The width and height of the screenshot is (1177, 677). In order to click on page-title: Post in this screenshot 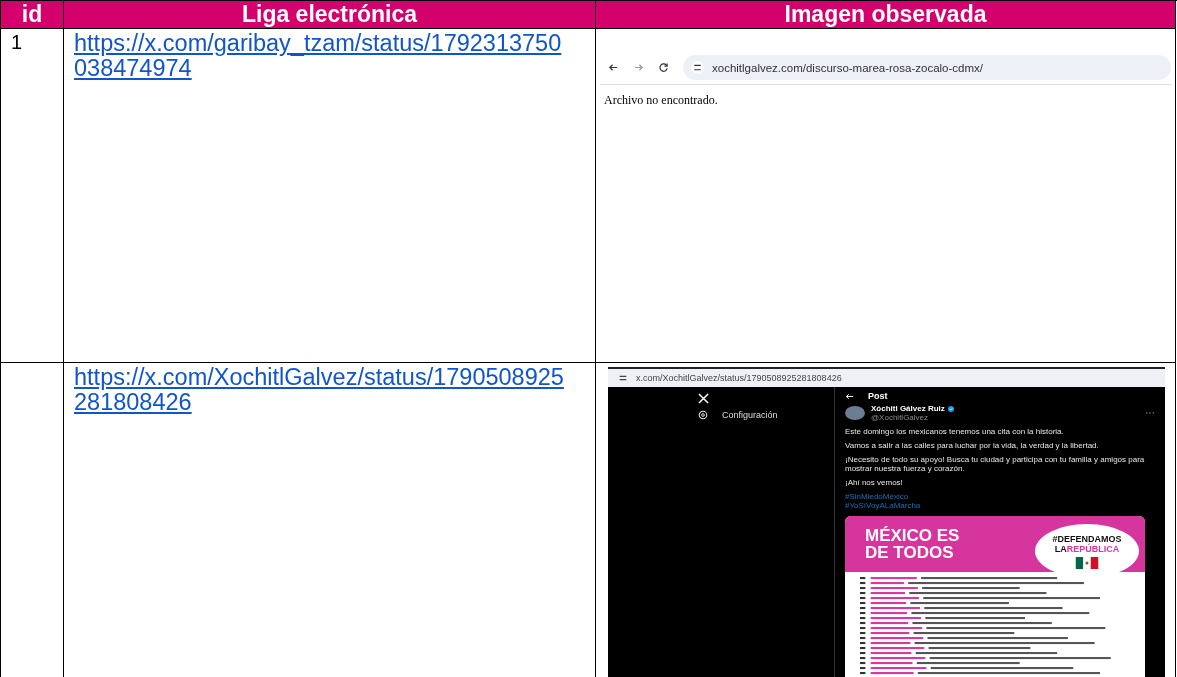, I will do `click(878, 396)`.